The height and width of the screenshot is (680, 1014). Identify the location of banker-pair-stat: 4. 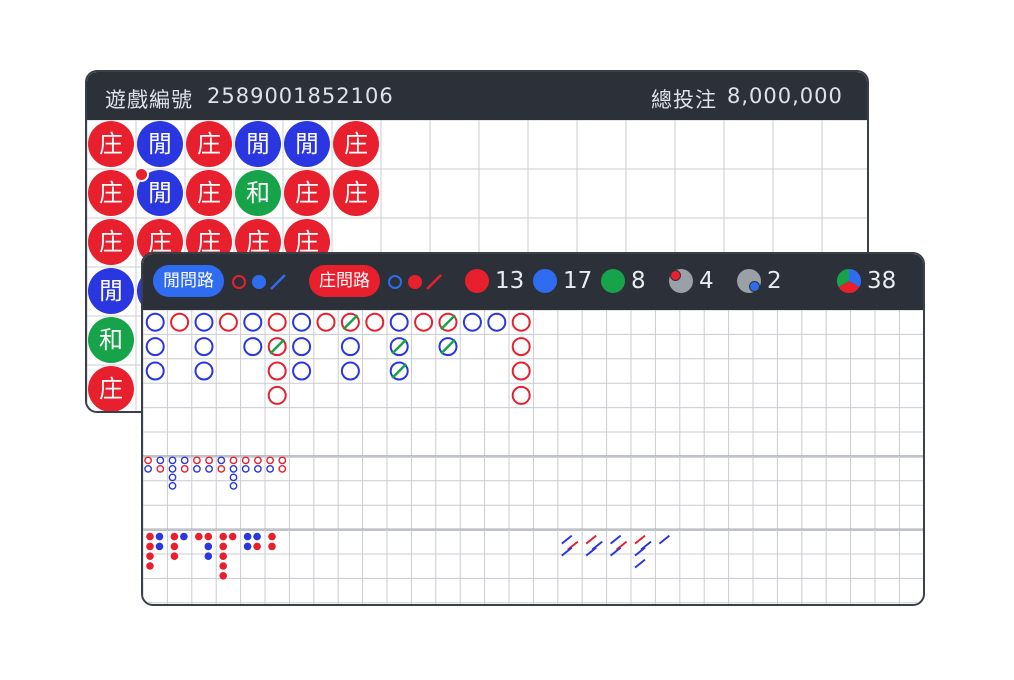
(691, 281).